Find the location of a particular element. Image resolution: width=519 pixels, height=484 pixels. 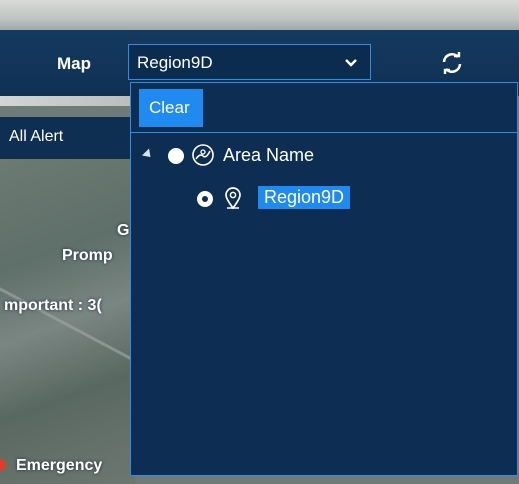

clear-button: Clear is located at coordinates (171, 108).